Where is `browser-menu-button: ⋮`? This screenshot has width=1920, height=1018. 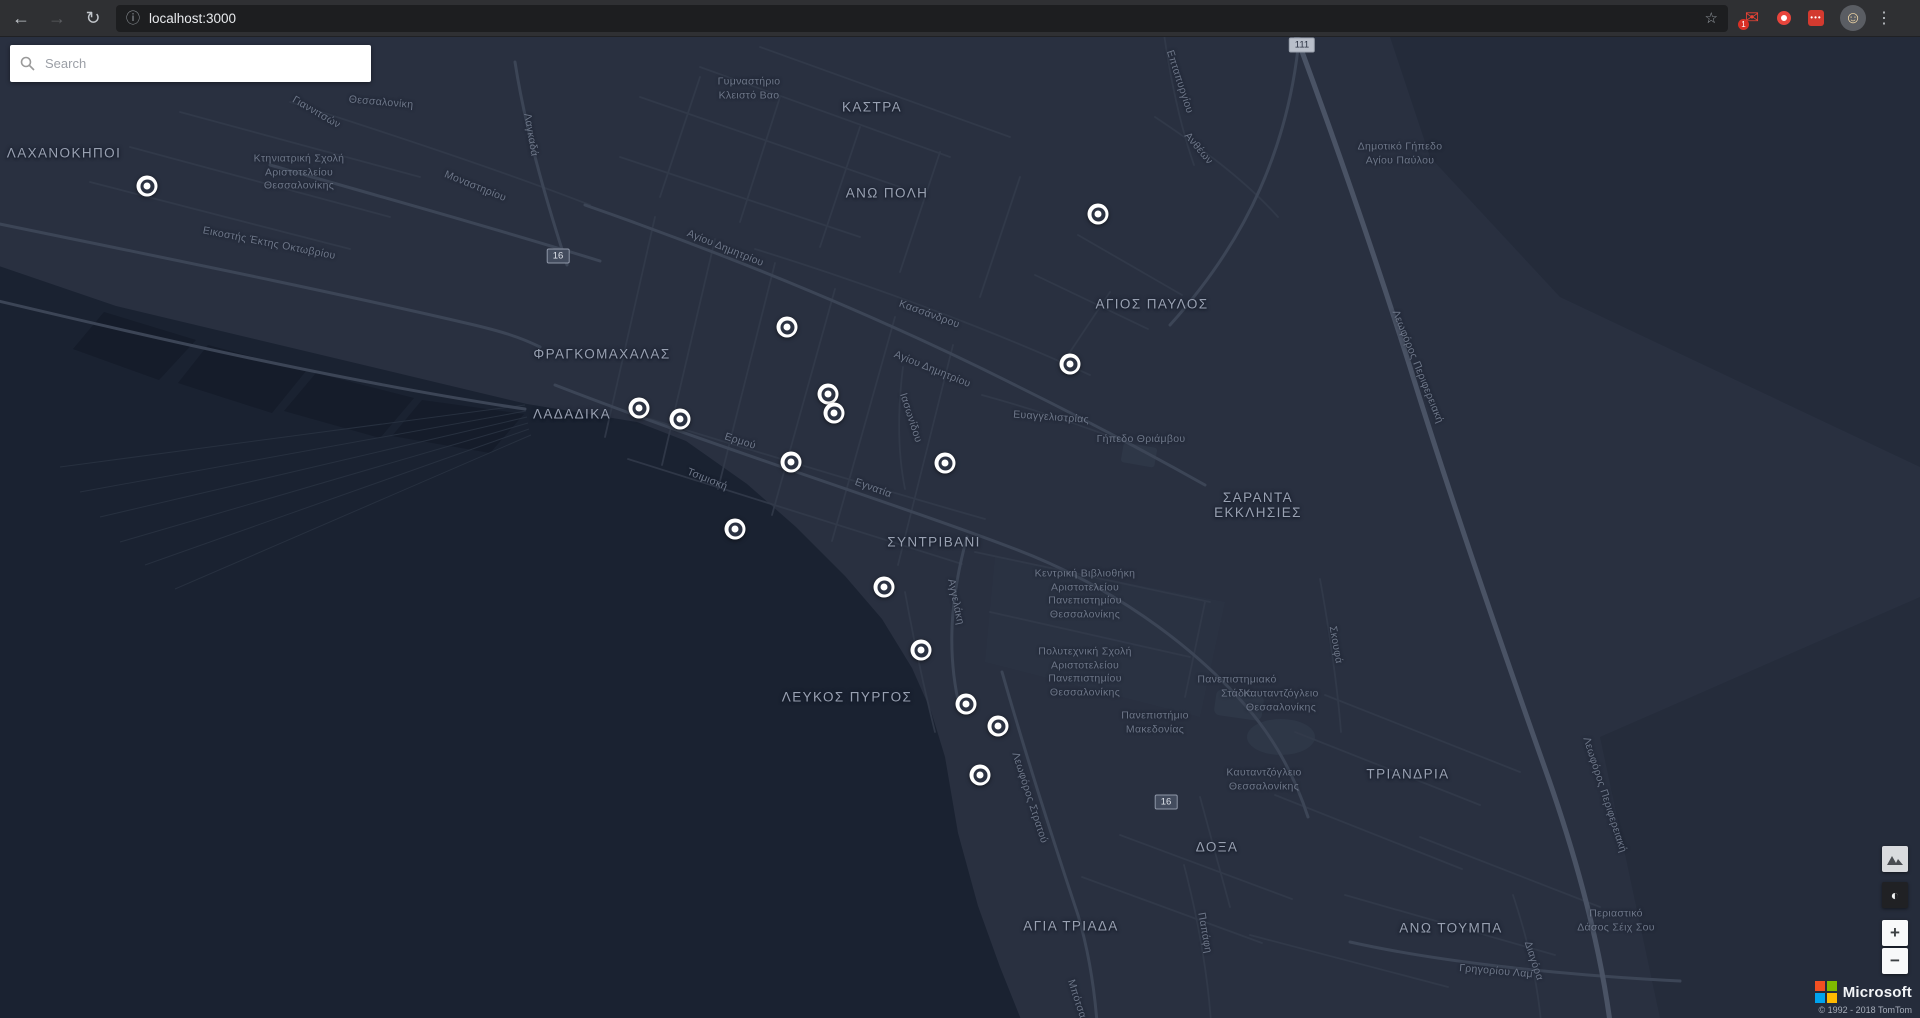 browser-menu-button: ⋮ is located at coordinates (1884, 18).